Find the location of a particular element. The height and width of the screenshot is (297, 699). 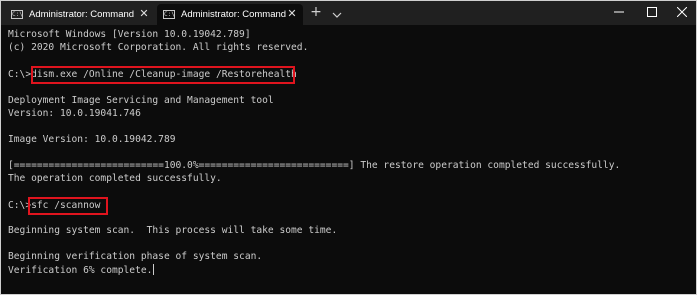

text-cursor is located at coordinates (154, 269).